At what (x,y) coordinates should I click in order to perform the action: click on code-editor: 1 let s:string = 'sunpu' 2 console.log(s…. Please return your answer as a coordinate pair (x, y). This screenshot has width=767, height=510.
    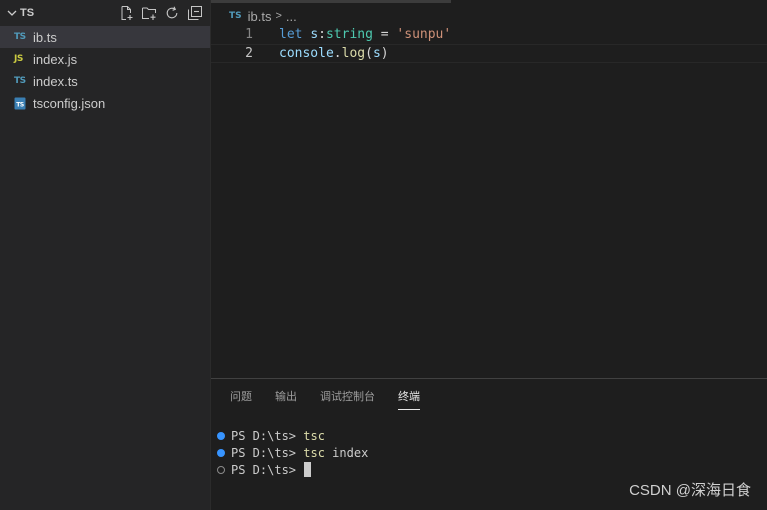
    Looking at the image, I should click on (489, 44).